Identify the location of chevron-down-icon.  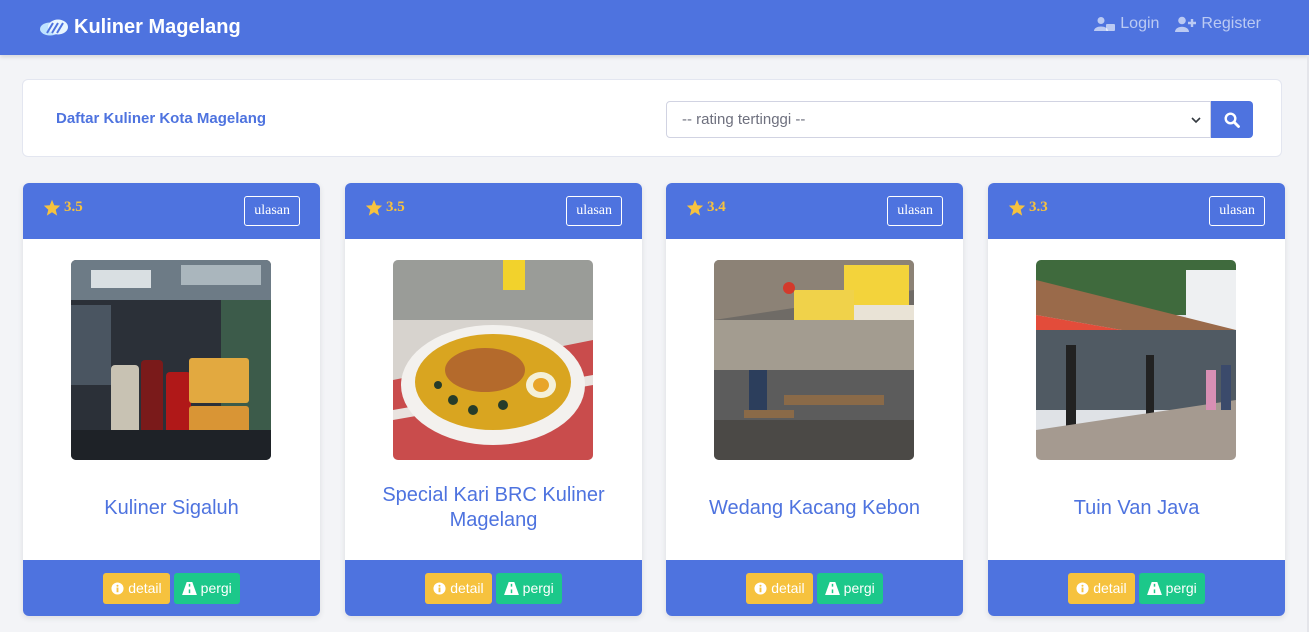
(1196, 120).